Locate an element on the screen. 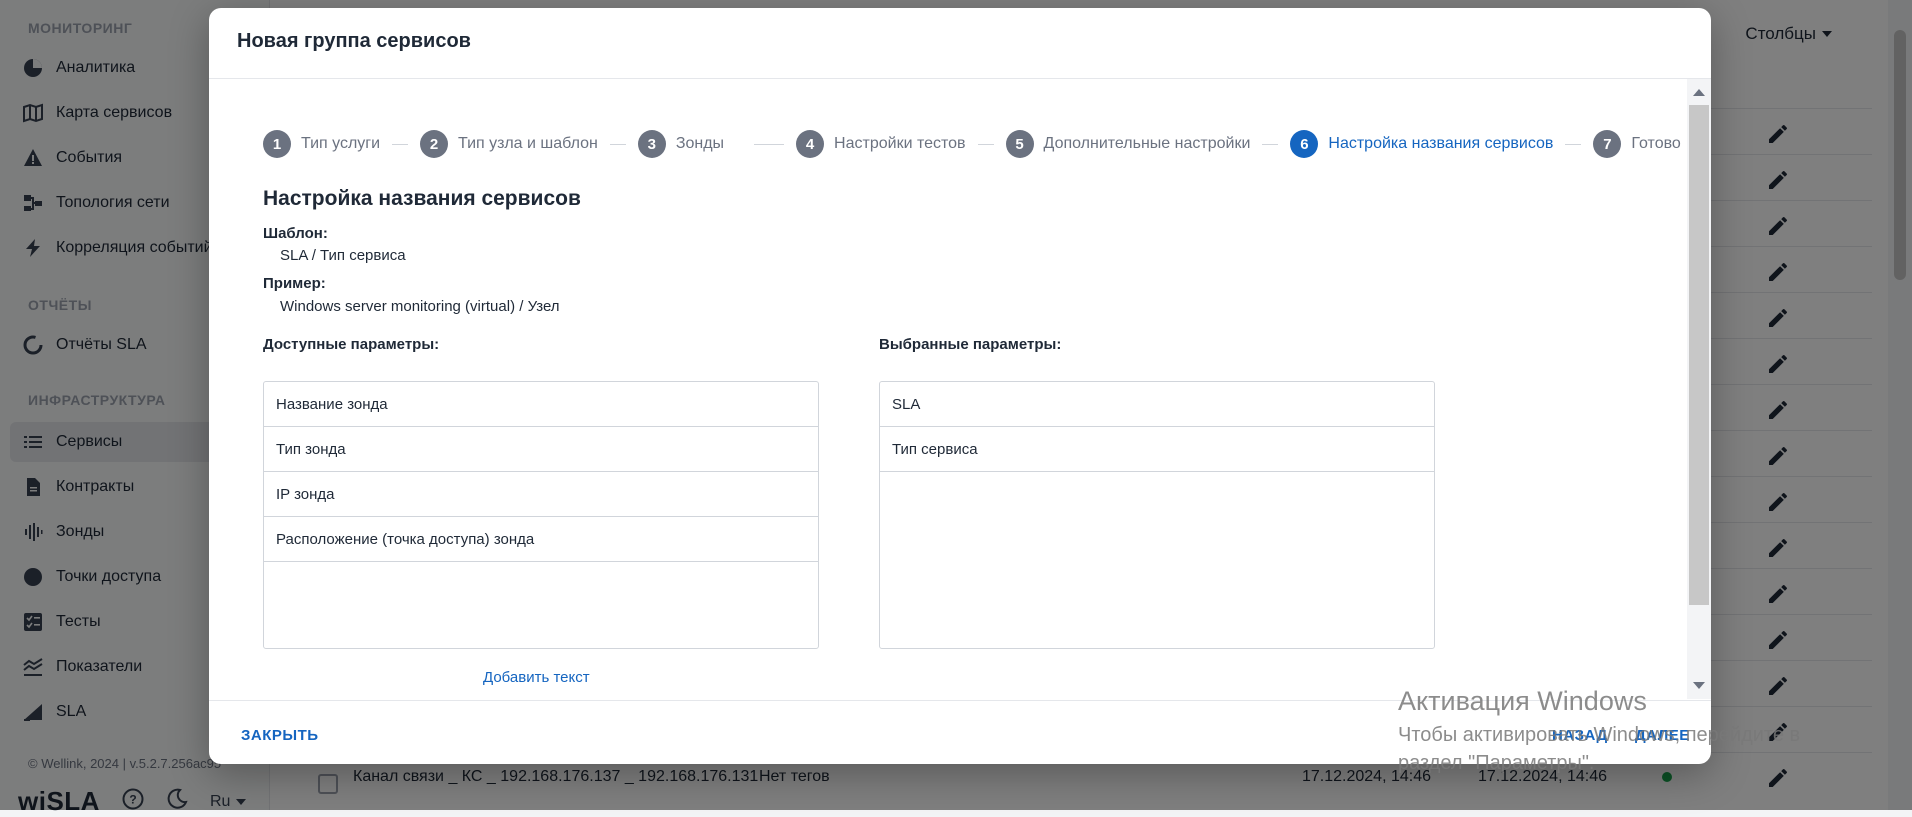  list-item: Тип сервиса is located at coordinates (1157, 449).